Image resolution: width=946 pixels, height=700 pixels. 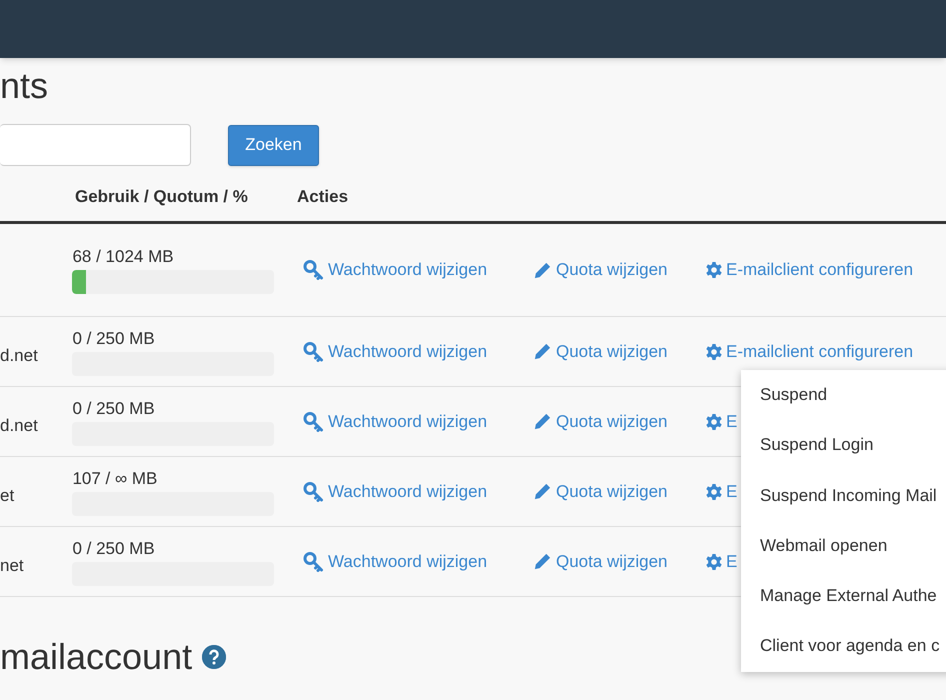 What do you see at coordinates (161, 196) in the screenshot?
I see `column-header: Gebruik / Quotum / %` at bounding box center [161, 196].